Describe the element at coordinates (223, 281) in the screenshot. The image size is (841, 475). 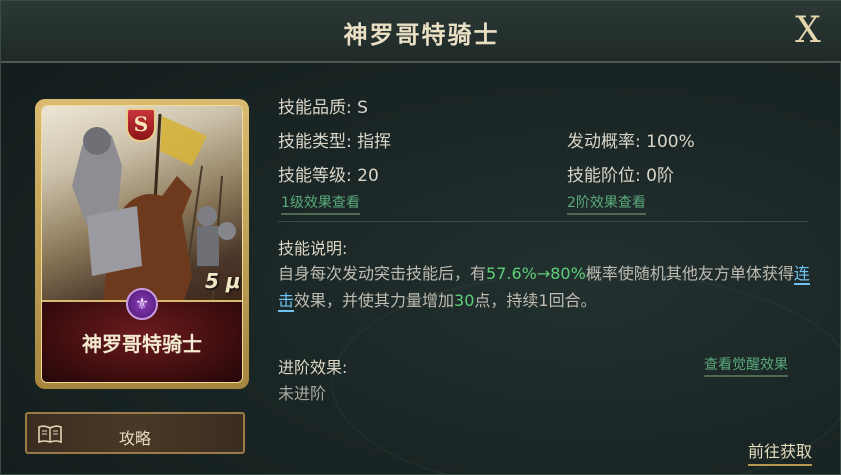
I see `card-level-tag: 5 μ` at that location.